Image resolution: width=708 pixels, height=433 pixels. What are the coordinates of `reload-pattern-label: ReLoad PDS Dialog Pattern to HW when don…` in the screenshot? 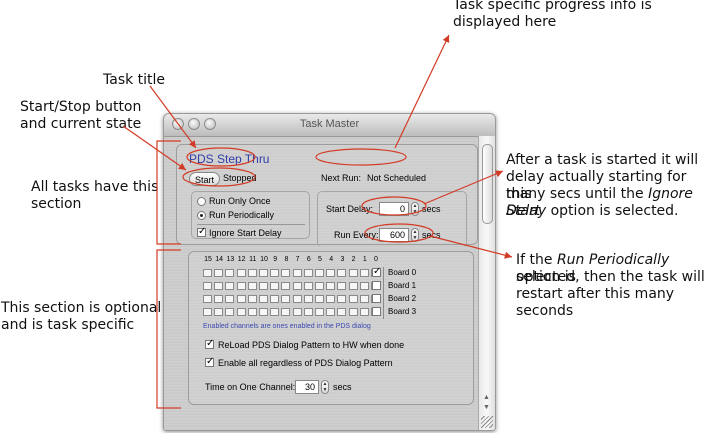 It's located at (311, 345).